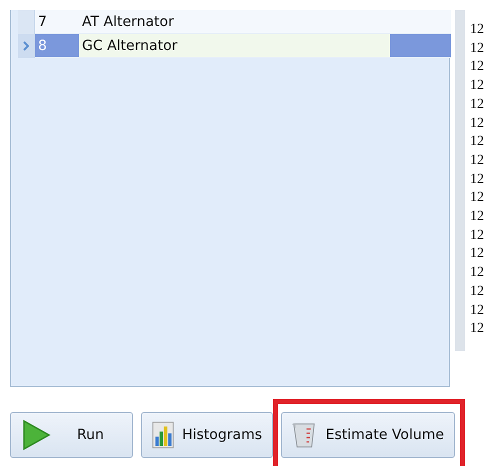 The width and height of the screenshot is (485, 466). I want to click on chevron-icon, so click(26, 46).